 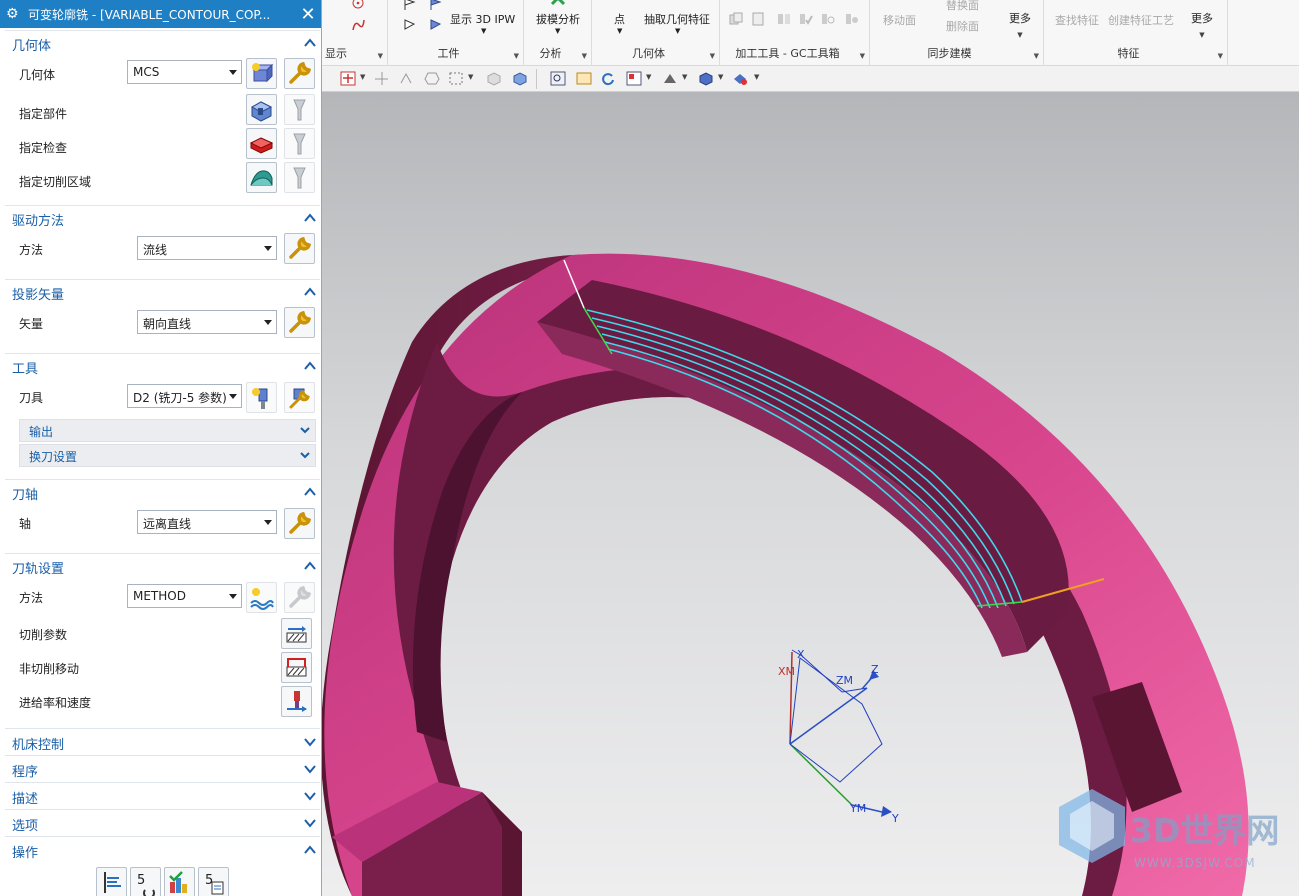 What do you see at coordinates (261, 109) in the screenshot?
I see `specify-part-button` at bounding box center [261, 109].